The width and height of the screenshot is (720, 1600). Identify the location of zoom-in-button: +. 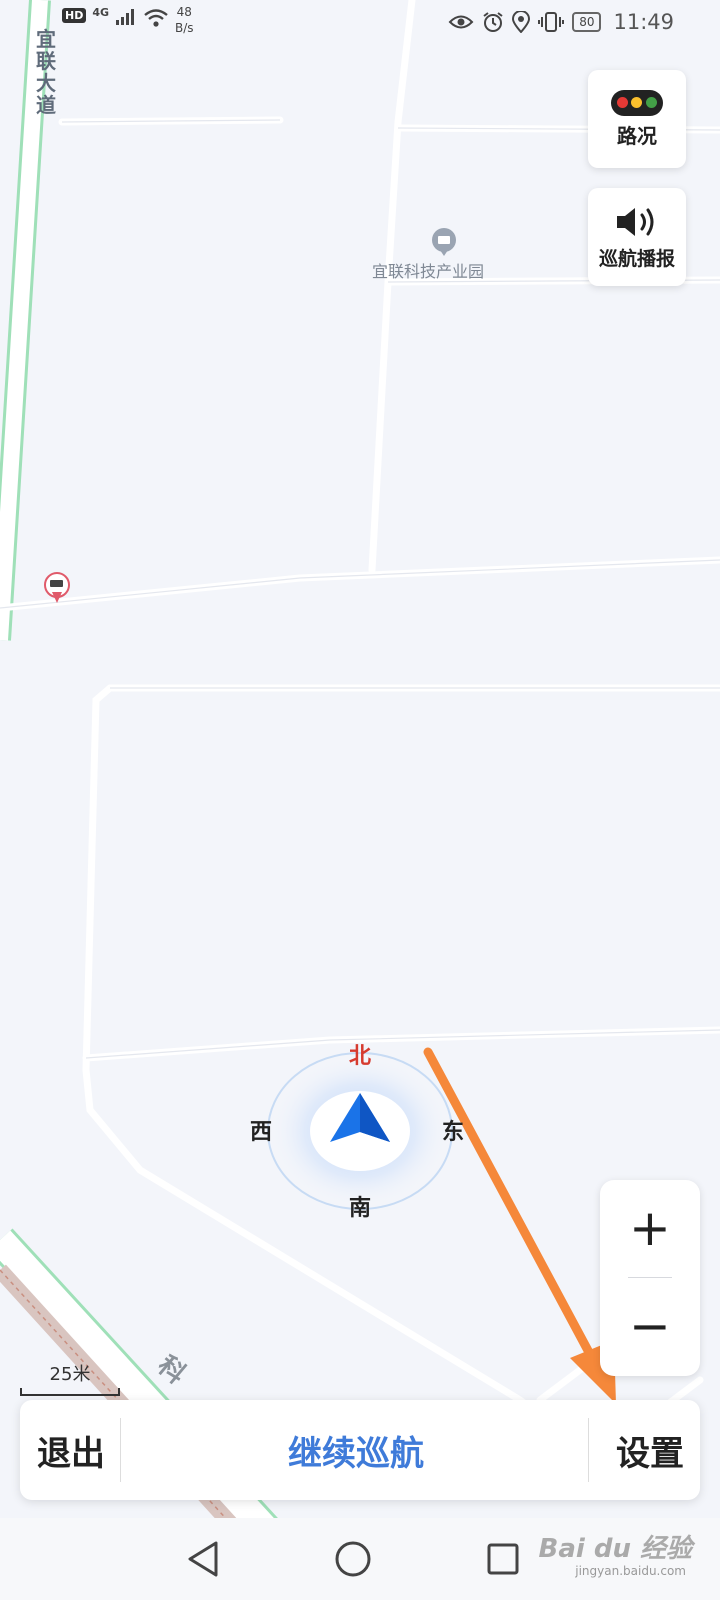
(650, 1228).